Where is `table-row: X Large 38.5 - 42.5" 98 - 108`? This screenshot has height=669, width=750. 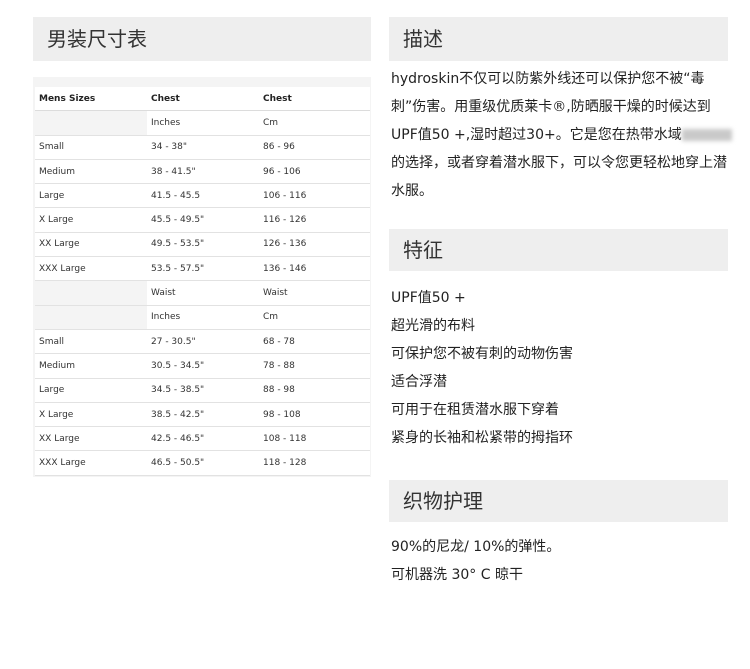
table-row: X Large 38.5 - 42.5" 98 - 108 is located at coordinates (202, 415).